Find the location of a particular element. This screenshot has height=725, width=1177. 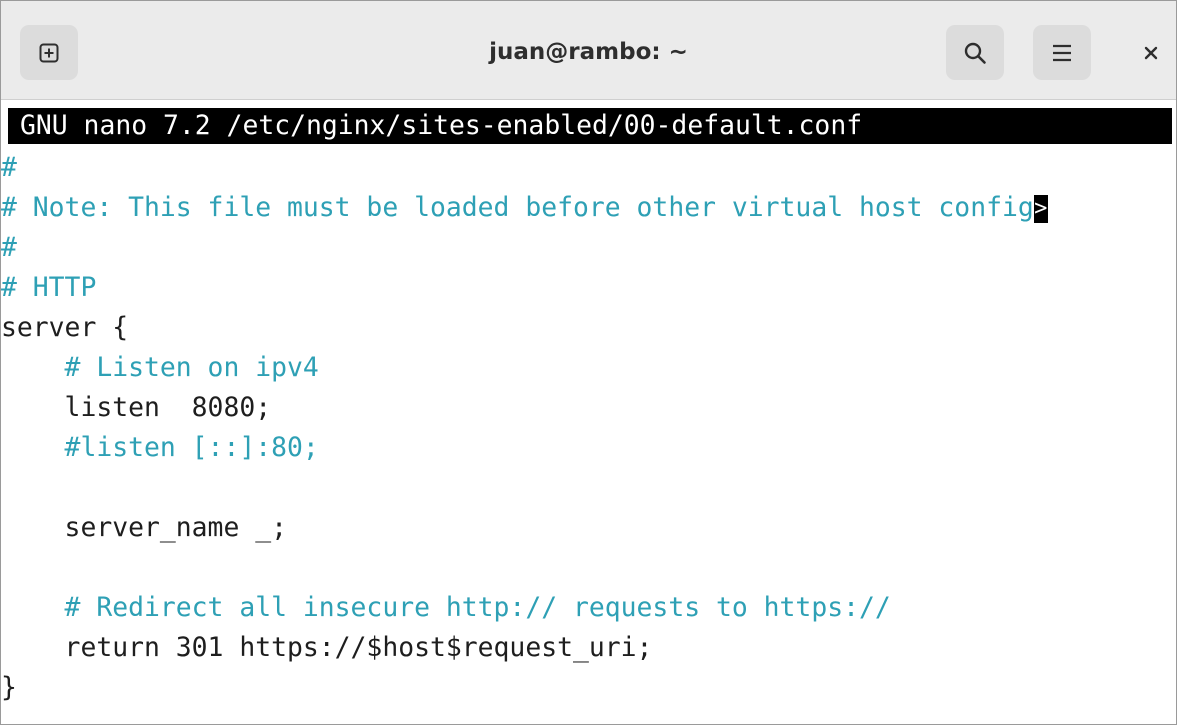

hamburger-menu-icon is located at coordinates (1062, 52).